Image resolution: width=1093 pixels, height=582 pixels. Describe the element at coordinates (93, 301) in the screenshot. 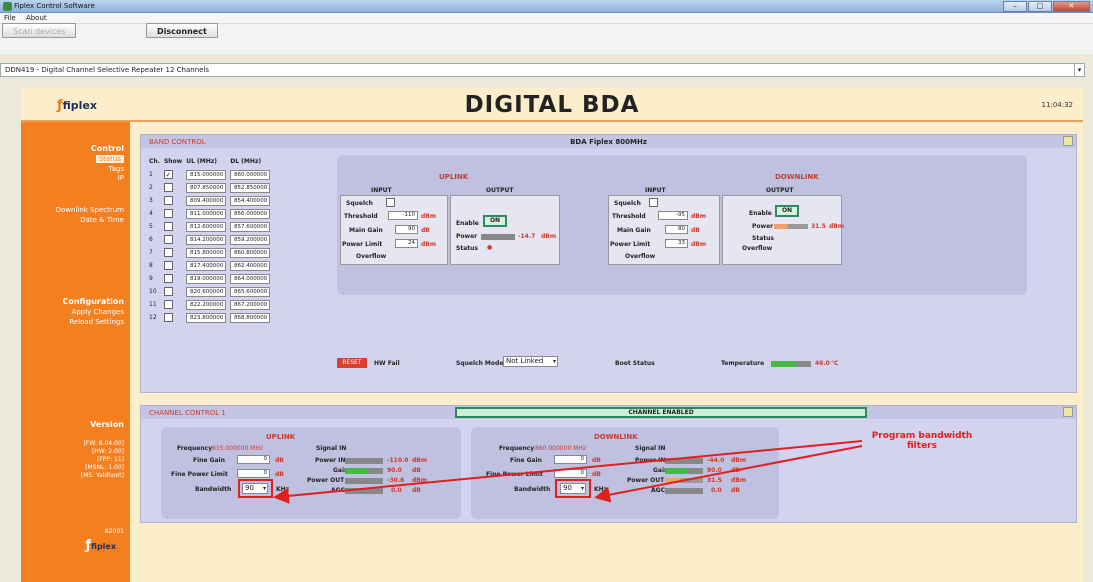

I see `sidebar-heading-configuration: Configuration` at that location.